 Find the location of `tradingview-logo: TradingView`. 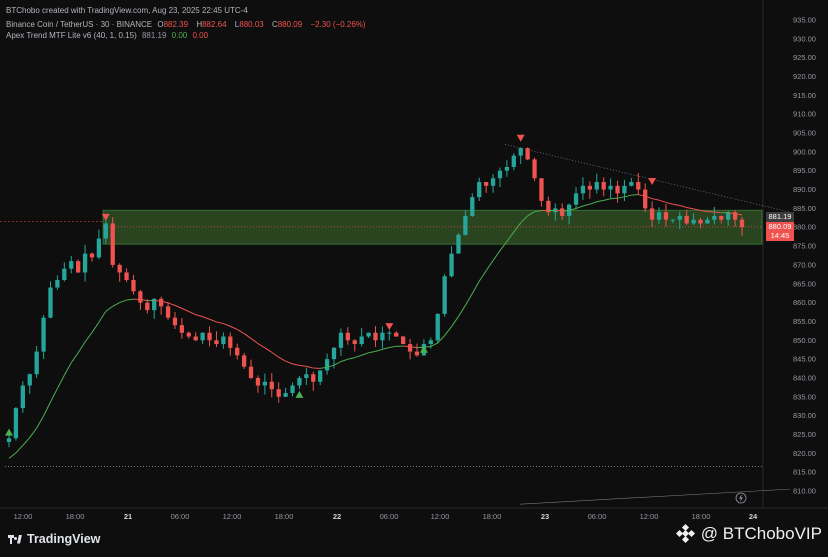

tradingview-logo: TradingView is located at coordinates (54, 539).